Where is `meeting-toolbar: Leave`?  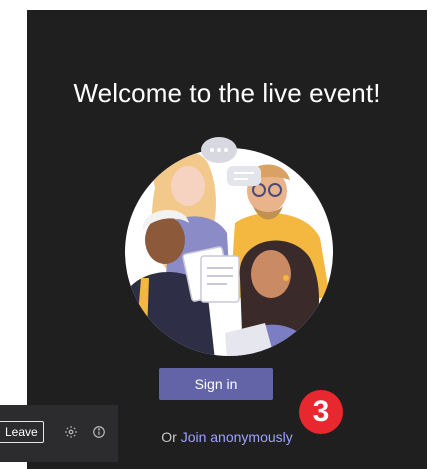
meeting-toolbar: Leave is located at coordinates (59, 433).